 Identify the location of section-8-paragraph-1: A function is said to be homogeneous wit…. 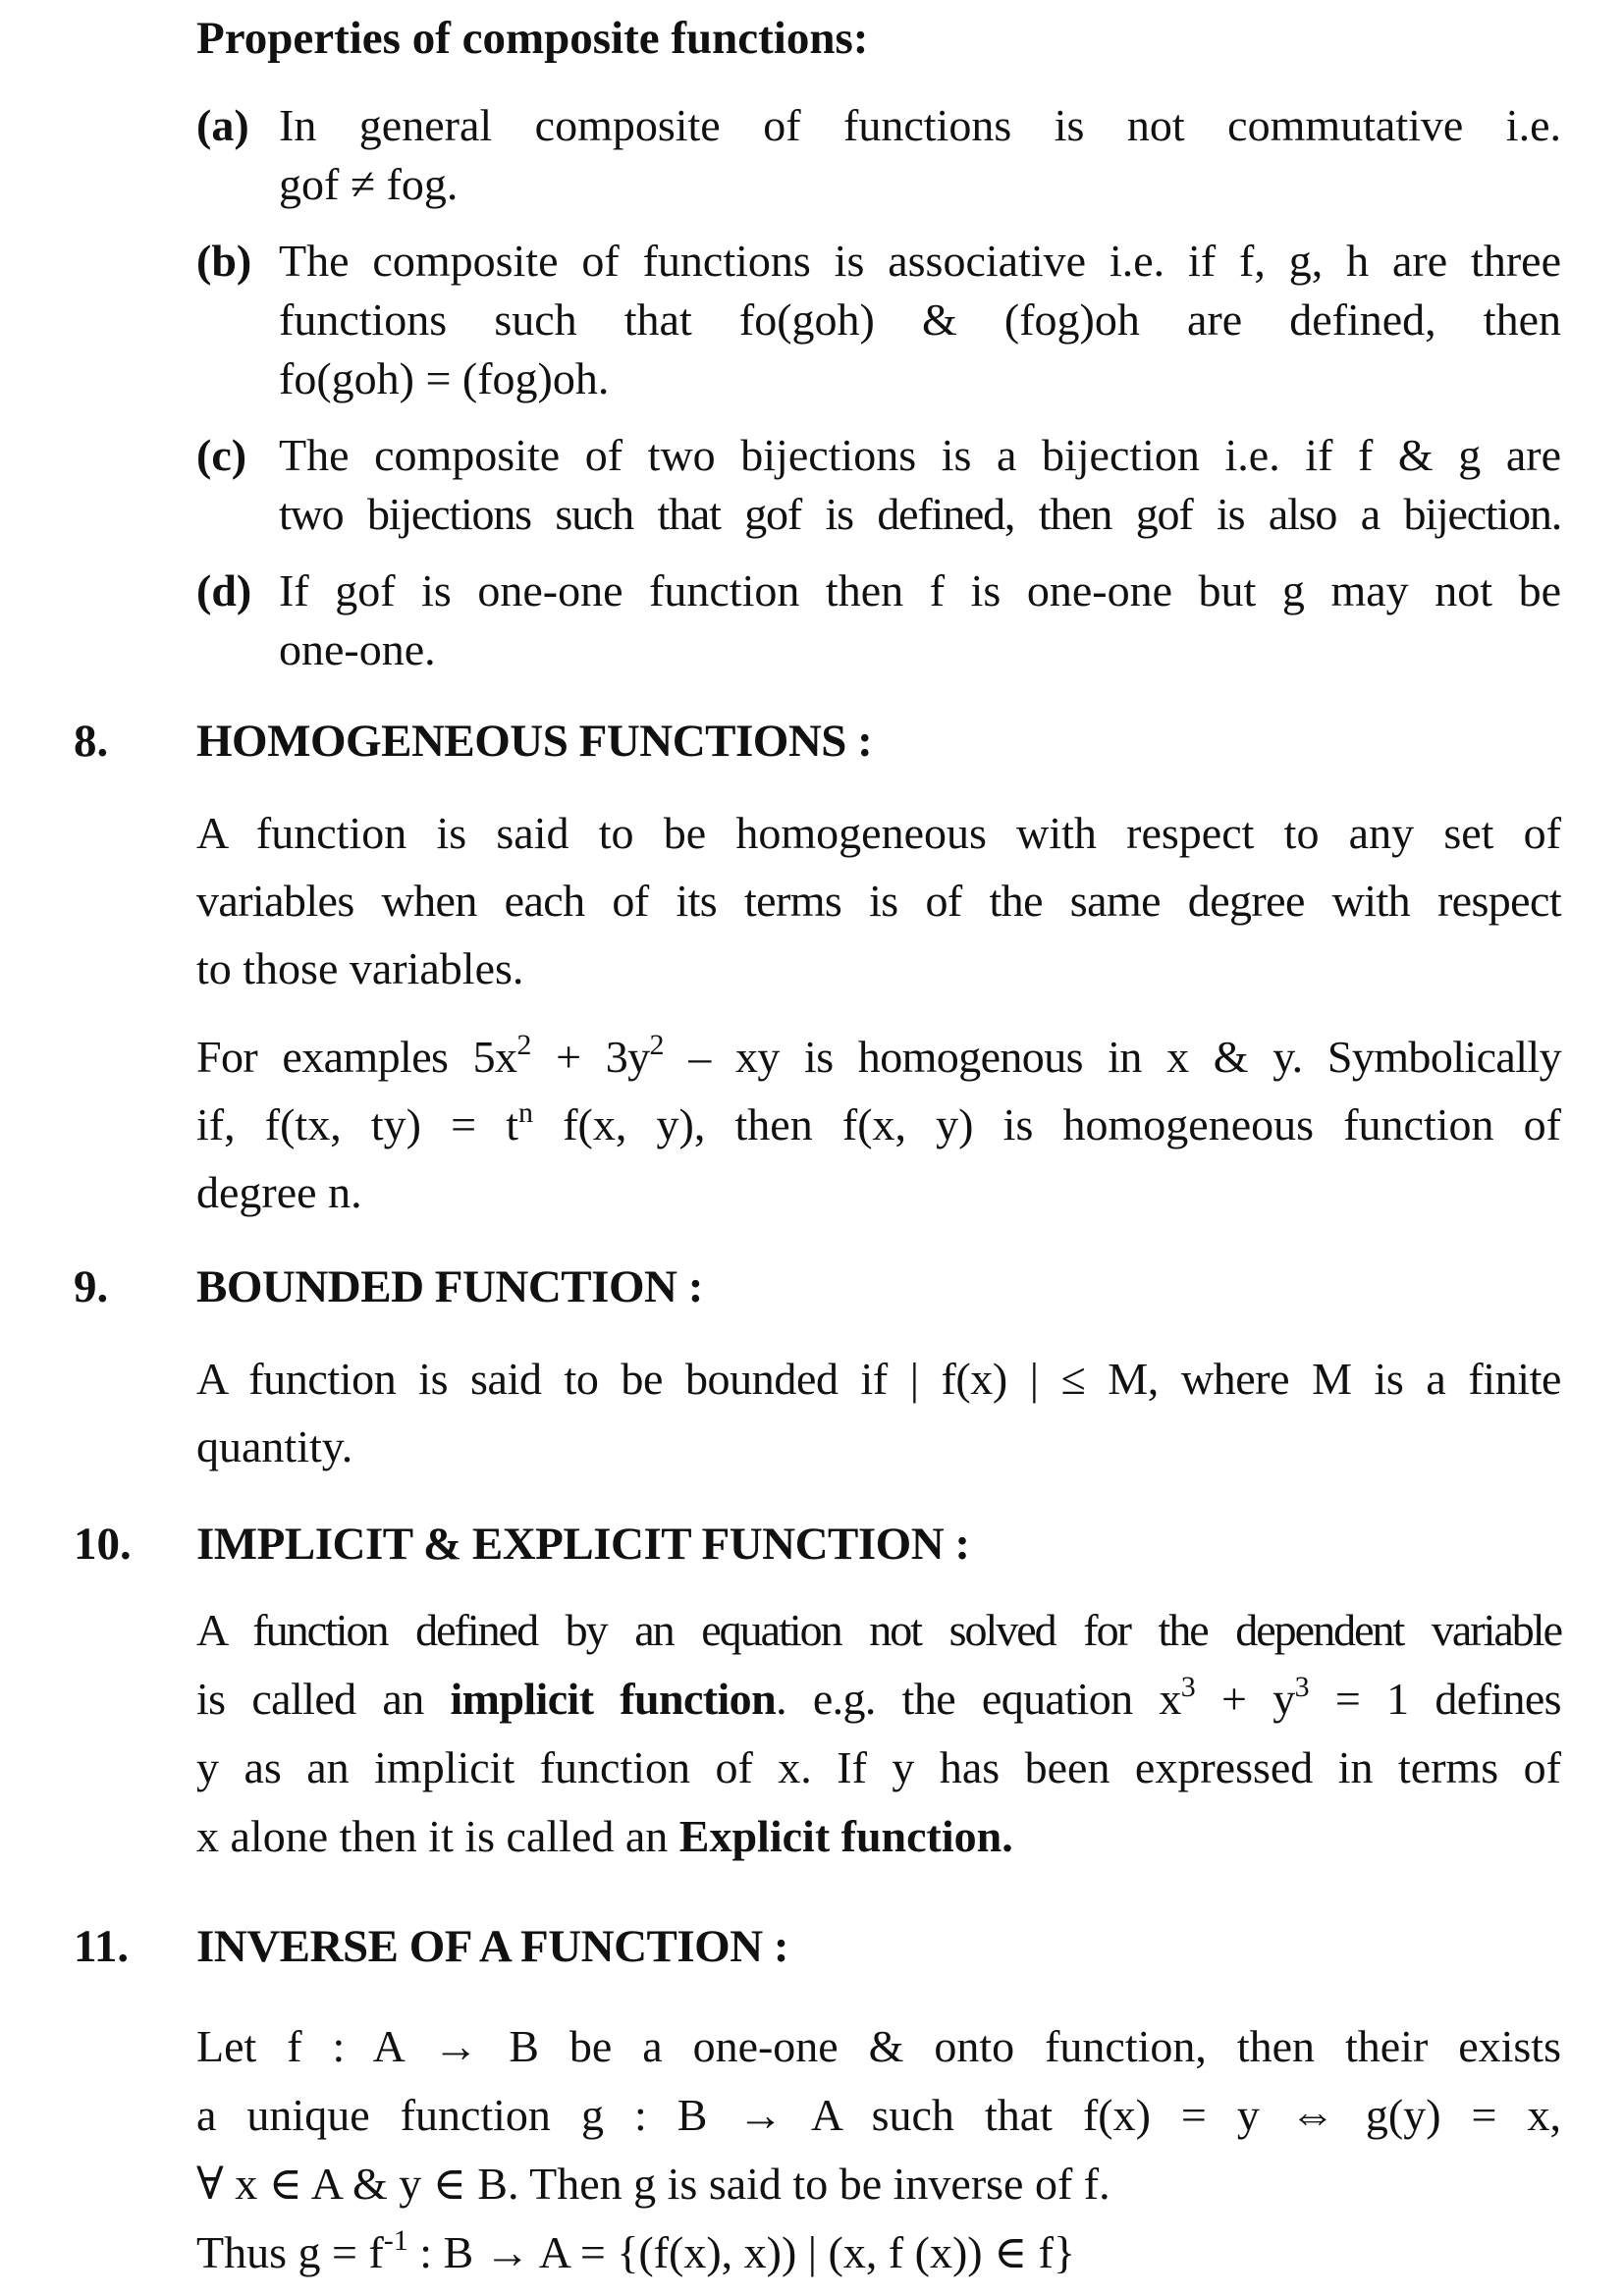
(879, 900).